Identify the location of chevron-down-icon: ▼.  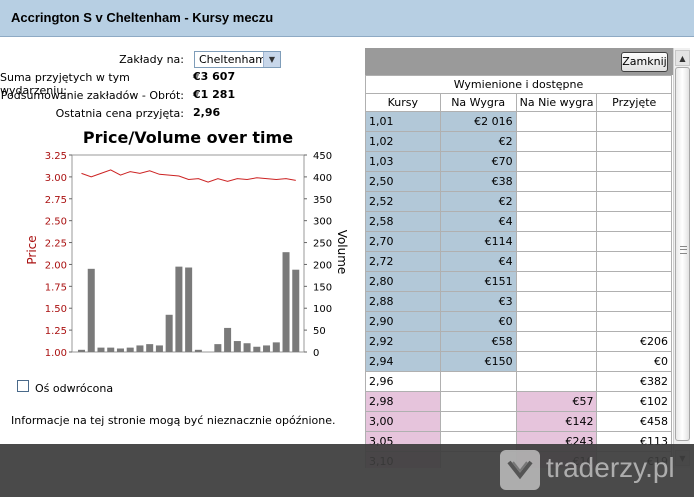
(271, 59).